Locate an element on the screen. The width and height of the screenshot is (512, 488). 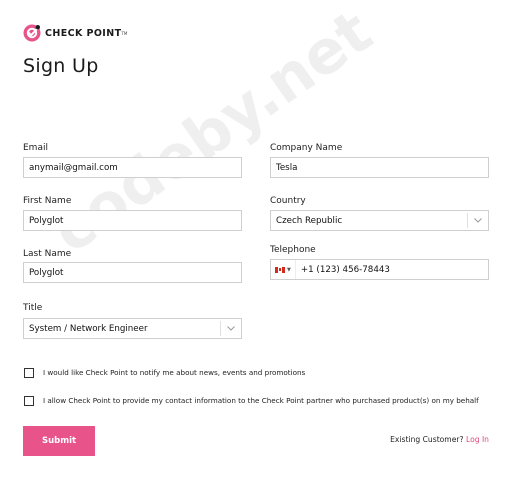
log-in-link: Log In is located at coordinates (477, 439).